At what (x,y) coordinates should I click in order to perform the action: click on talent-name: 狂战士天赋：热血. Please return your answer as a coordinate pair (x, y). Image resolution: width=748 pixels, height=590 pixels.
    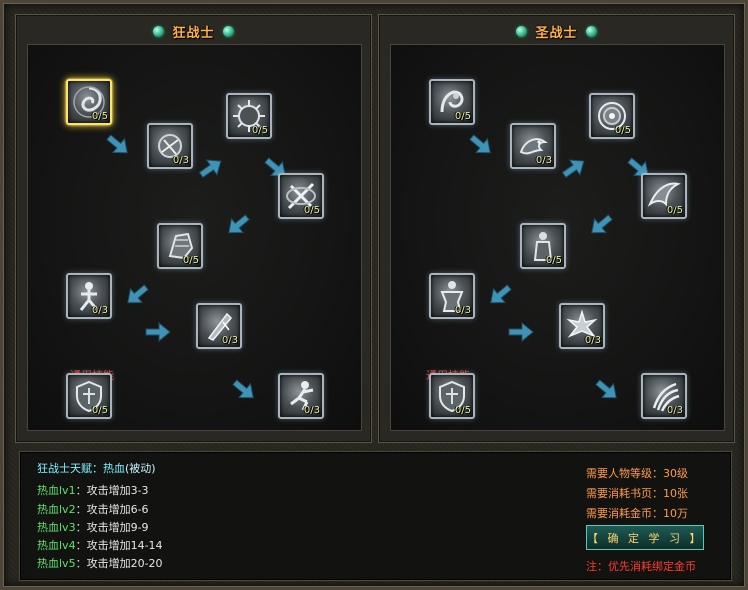
    Looking at the image, I should click on (81, 468).